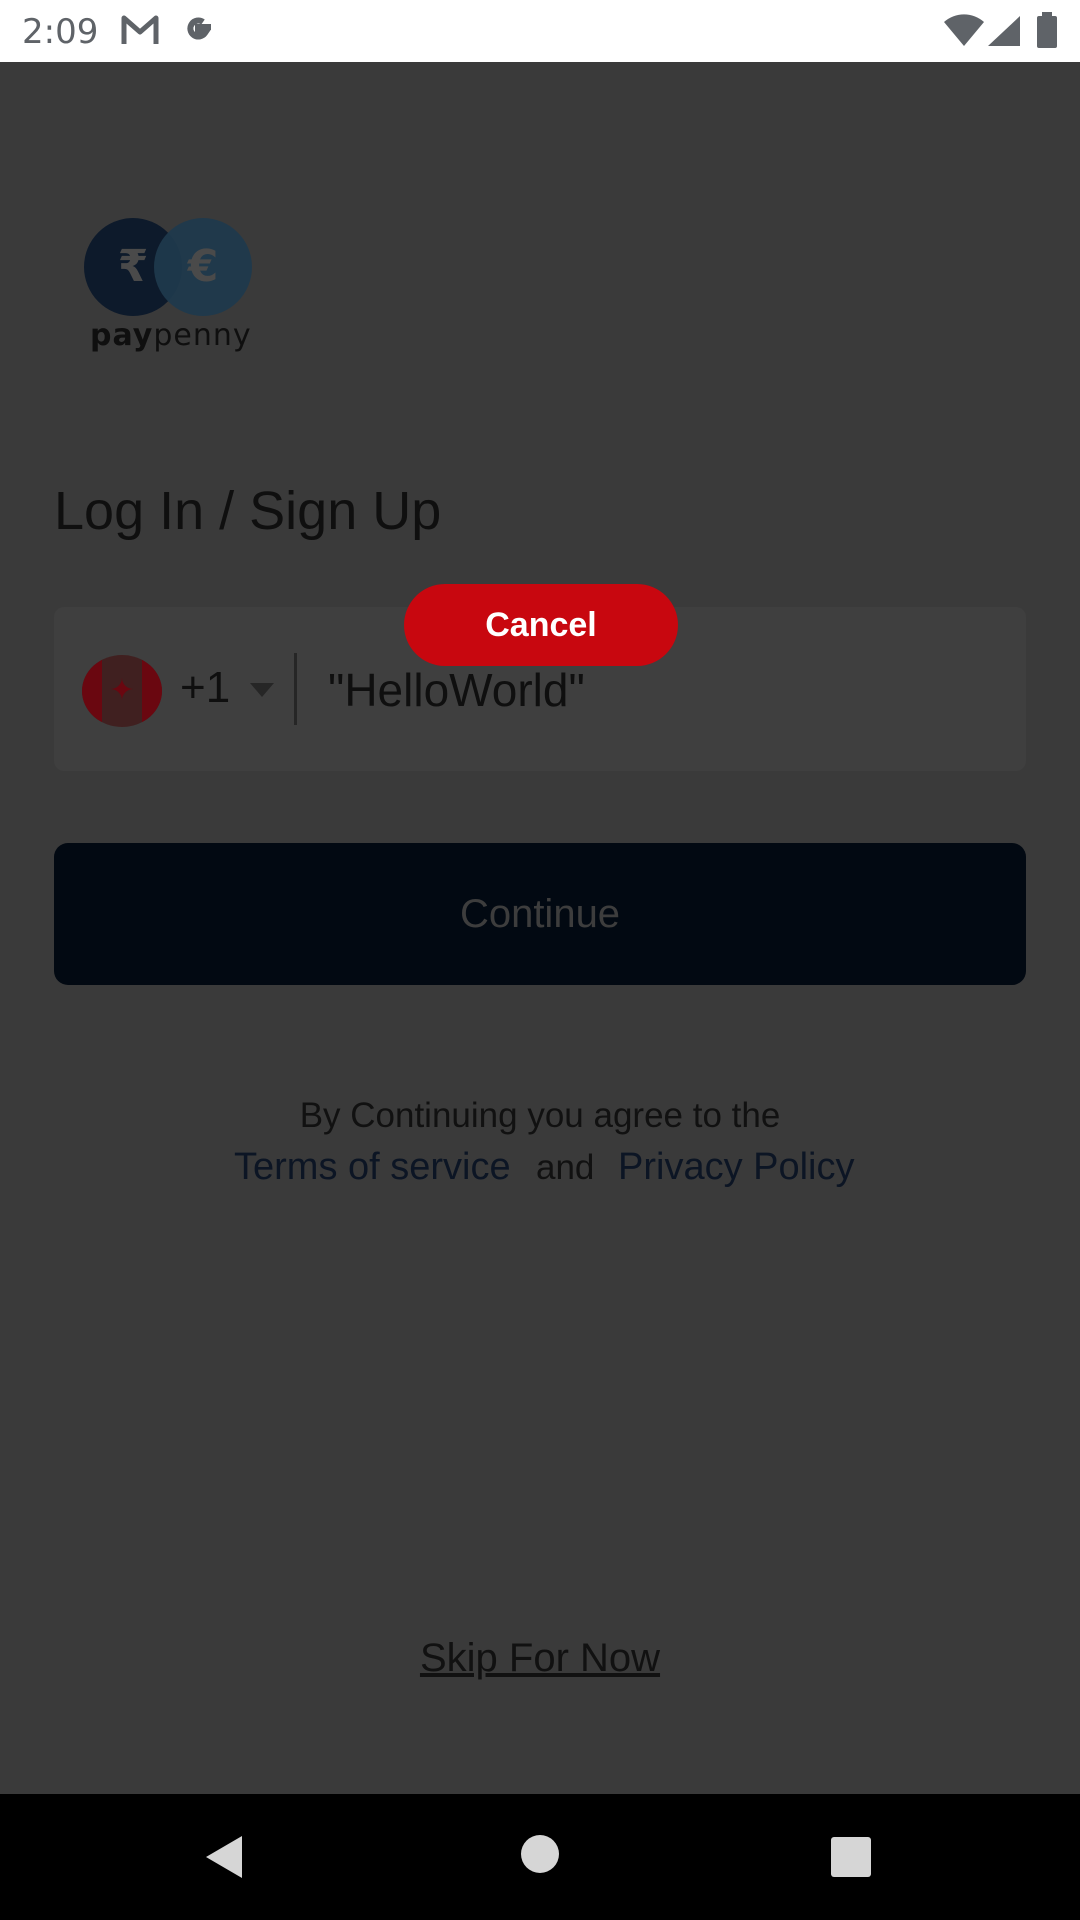  Describe the element at coordinates (202, 335) in the screenshot. I see `logo-text-light: penny` at that location.